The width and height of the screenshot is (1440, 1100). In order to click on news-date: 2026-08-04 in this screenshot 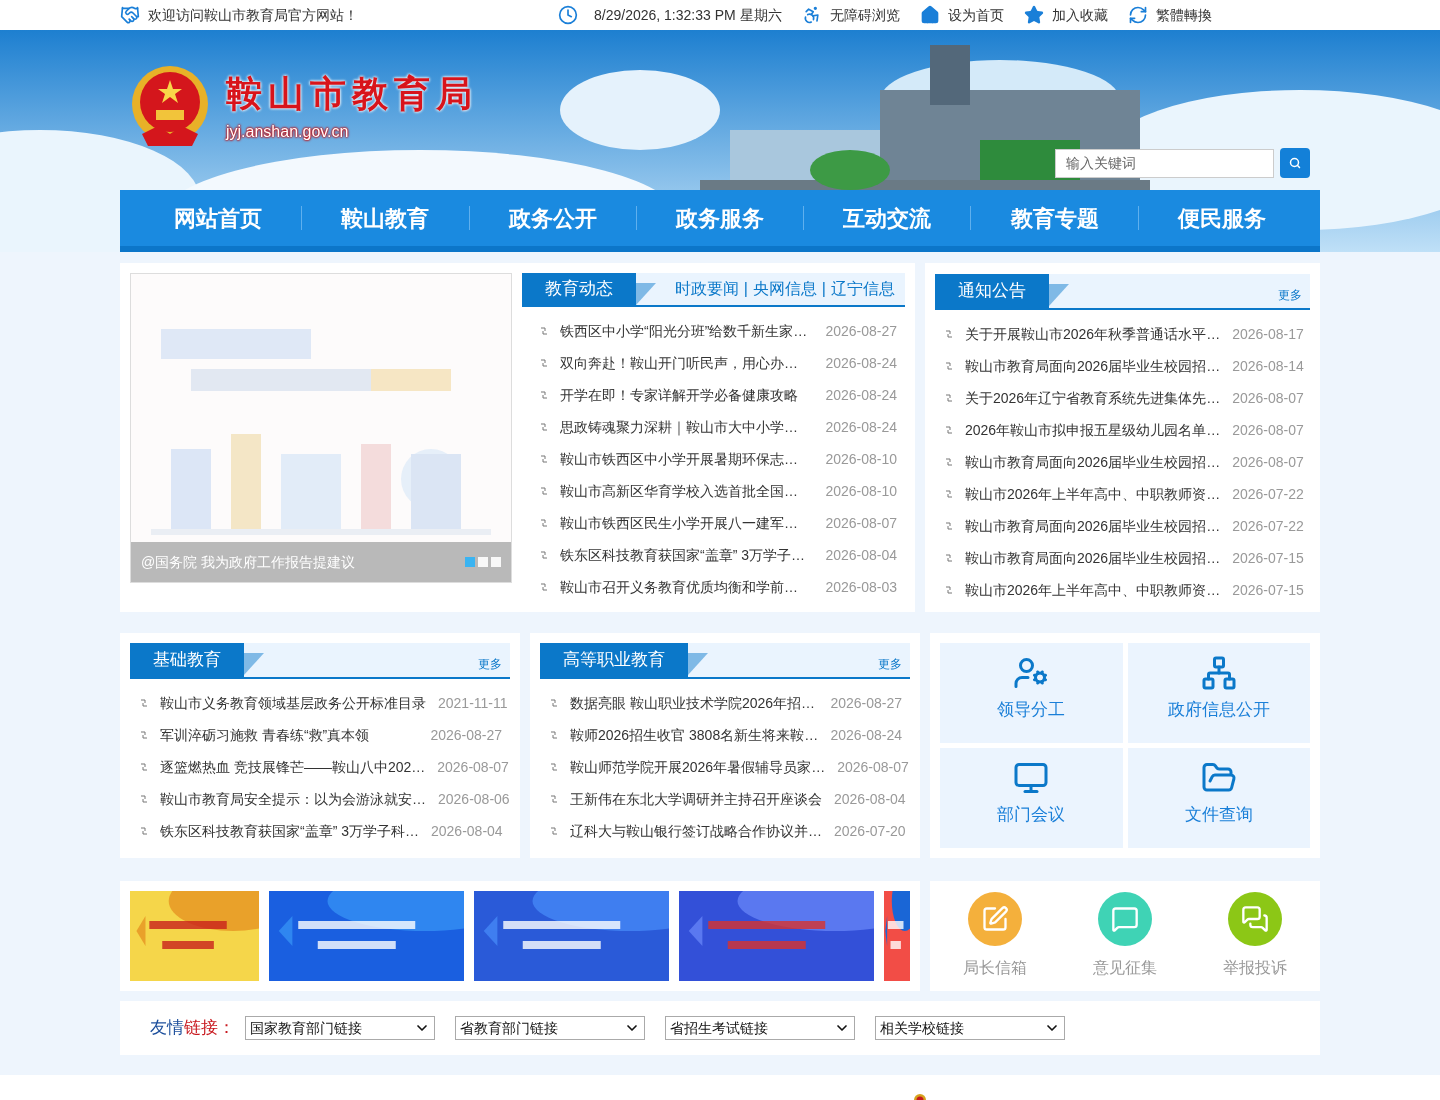, I will do `click(861, 555)`.